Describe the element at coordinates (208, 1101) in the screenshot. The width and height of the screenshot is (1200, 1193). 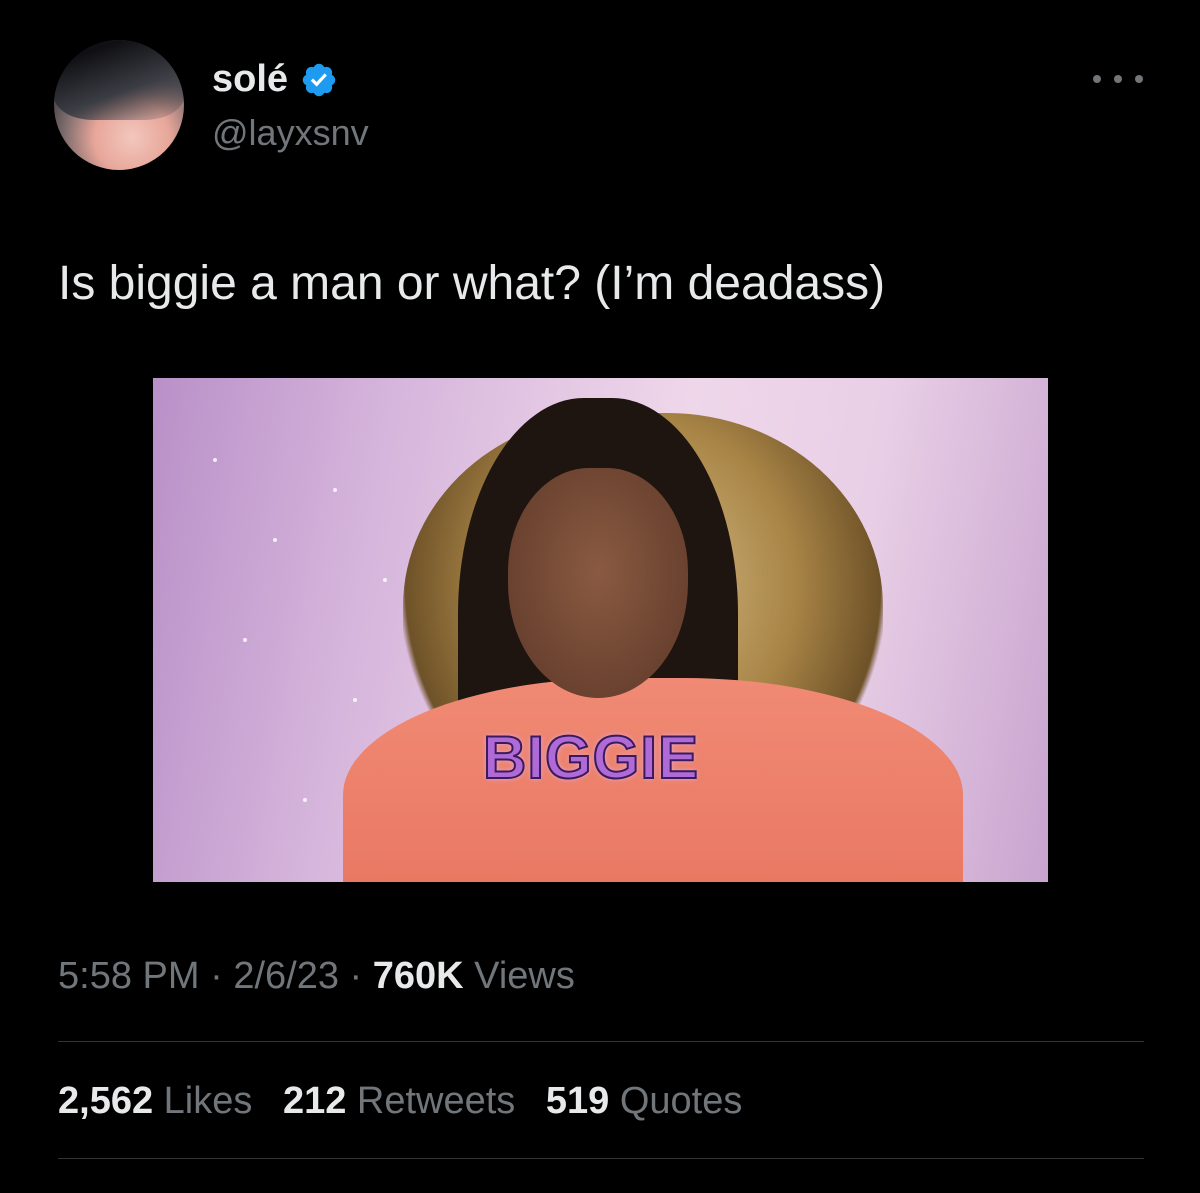
I see `likes-label: Likes` at that location.